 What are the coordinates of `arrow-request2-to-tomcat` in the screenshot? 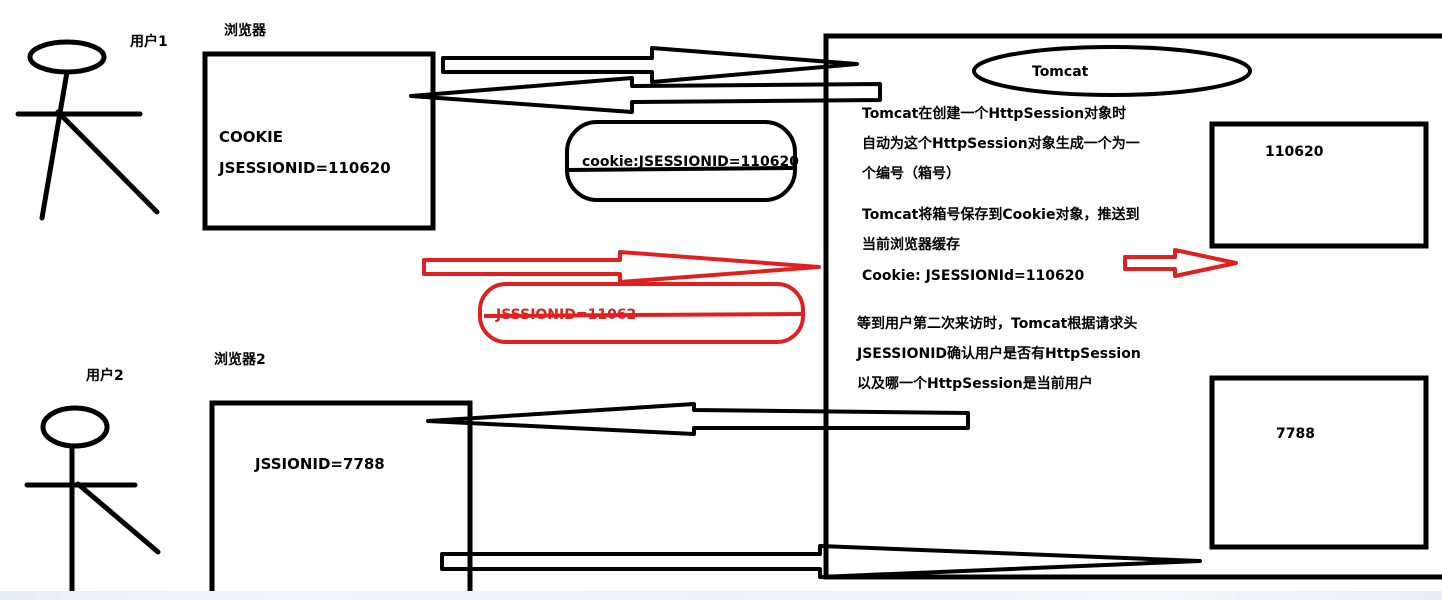 It's located at (821, 561).